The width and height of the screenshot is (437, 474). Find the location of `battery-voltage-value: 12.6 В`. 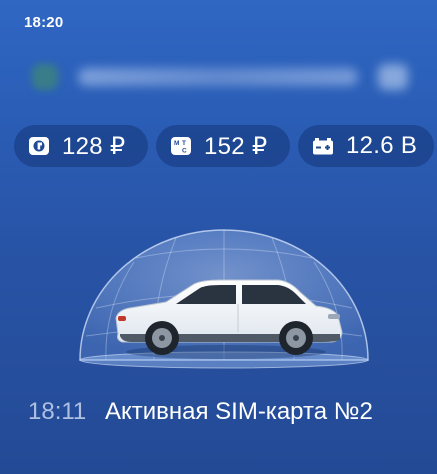

battery-voltage-value: 12.6 В is located at coordinates (382, 145).